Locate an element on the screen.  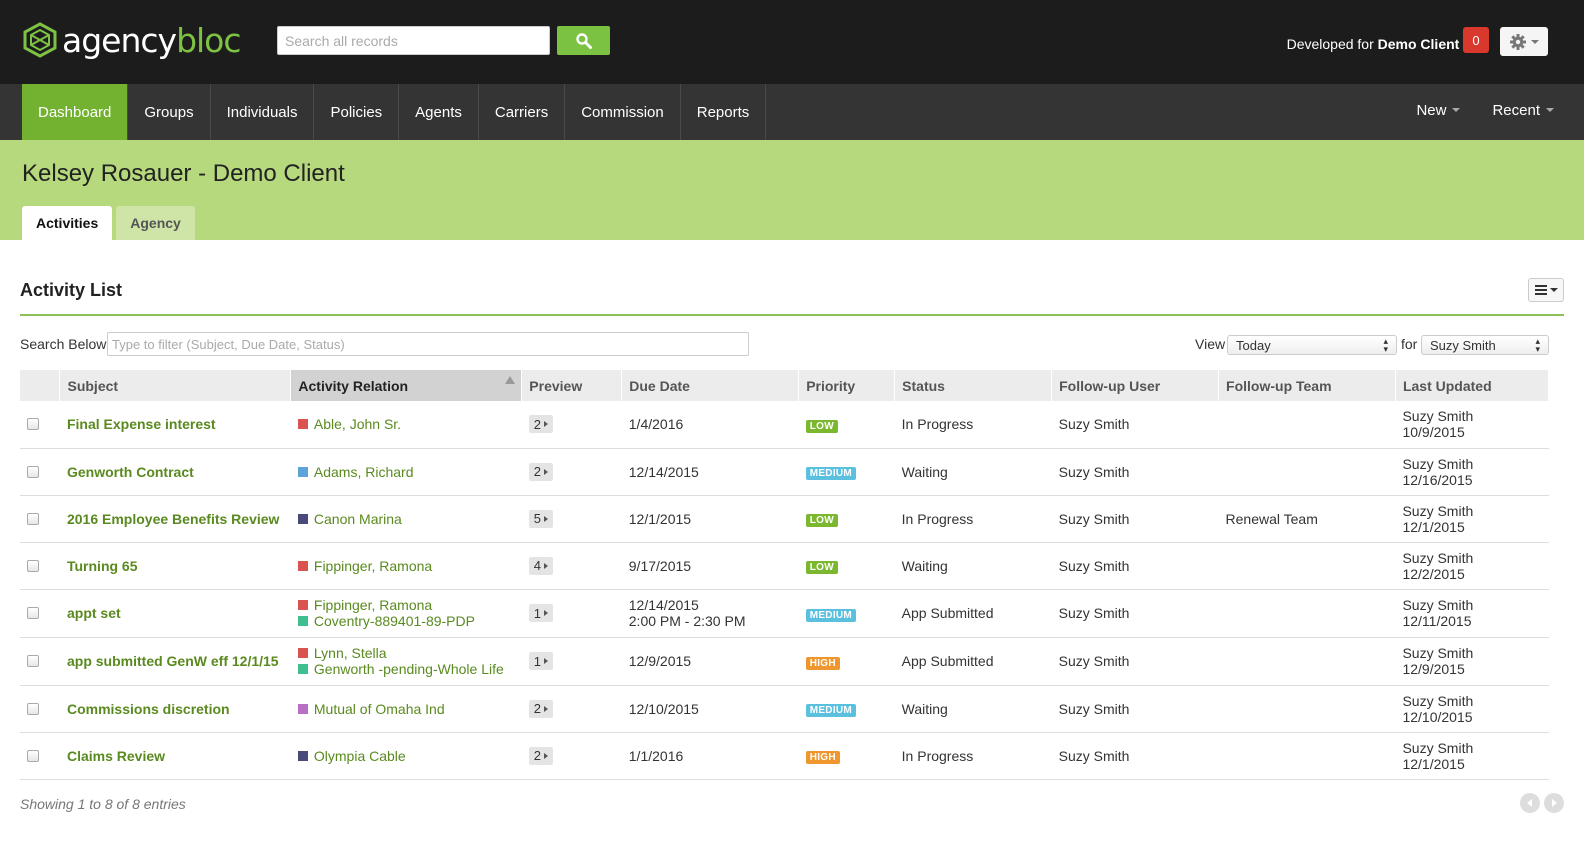
subject-link: 2016 Employee Benefits Review is located at coordinates (173, 519).